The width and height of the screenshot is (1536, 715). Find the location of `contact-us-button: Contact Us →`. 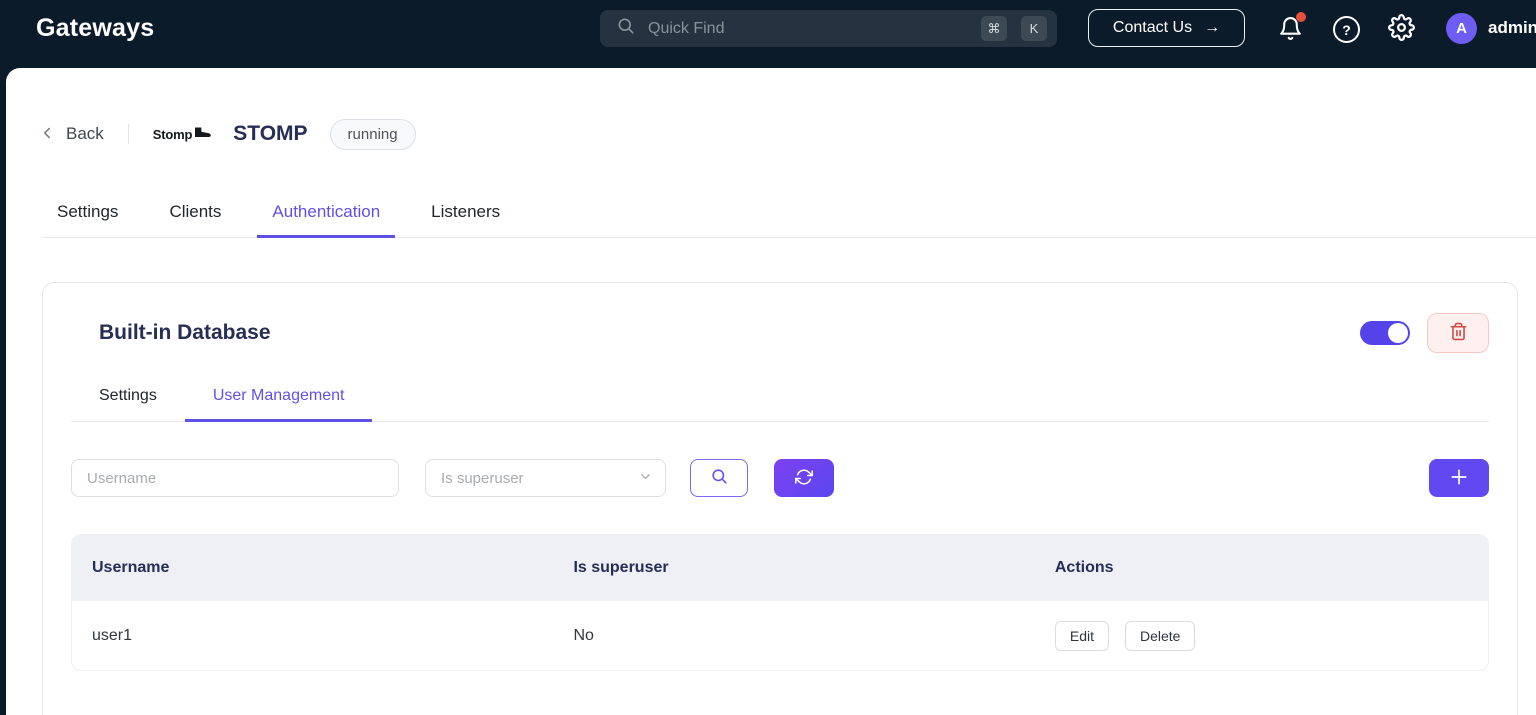

contact-us-button: Contact Us → is located at coordinates (1166, 28).